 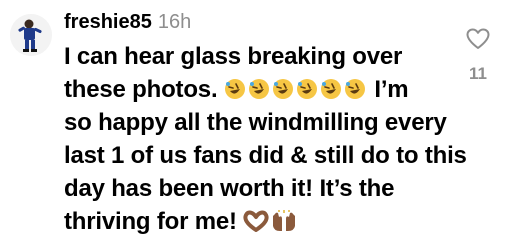 I want to click on comment-line: I can hear glass breaking over, so click(x=233, y=56).